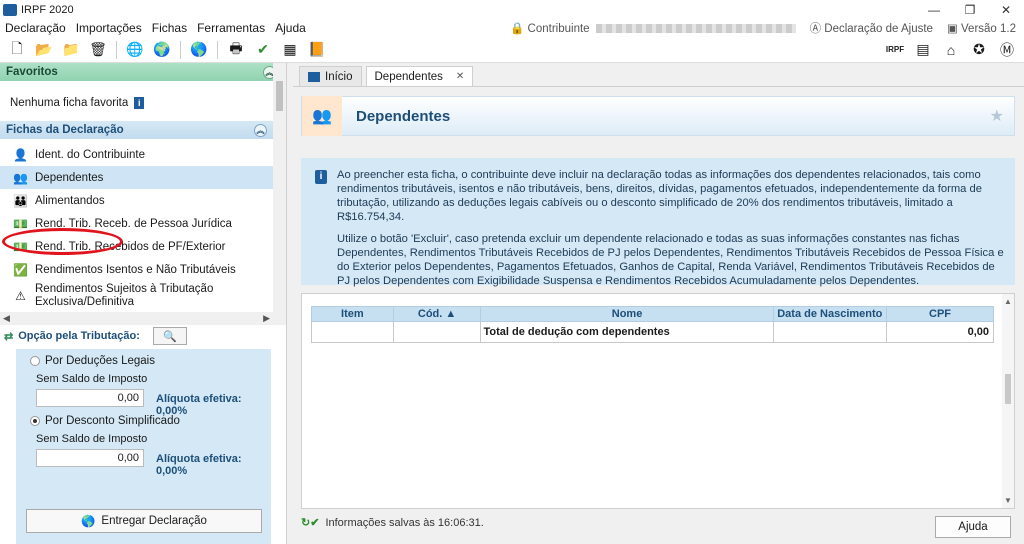 Image resolution: width=1024 pixels, height=544 pixels. I want to click on ficha-dependentes: 👥 Dependentes, so click(136, 177).